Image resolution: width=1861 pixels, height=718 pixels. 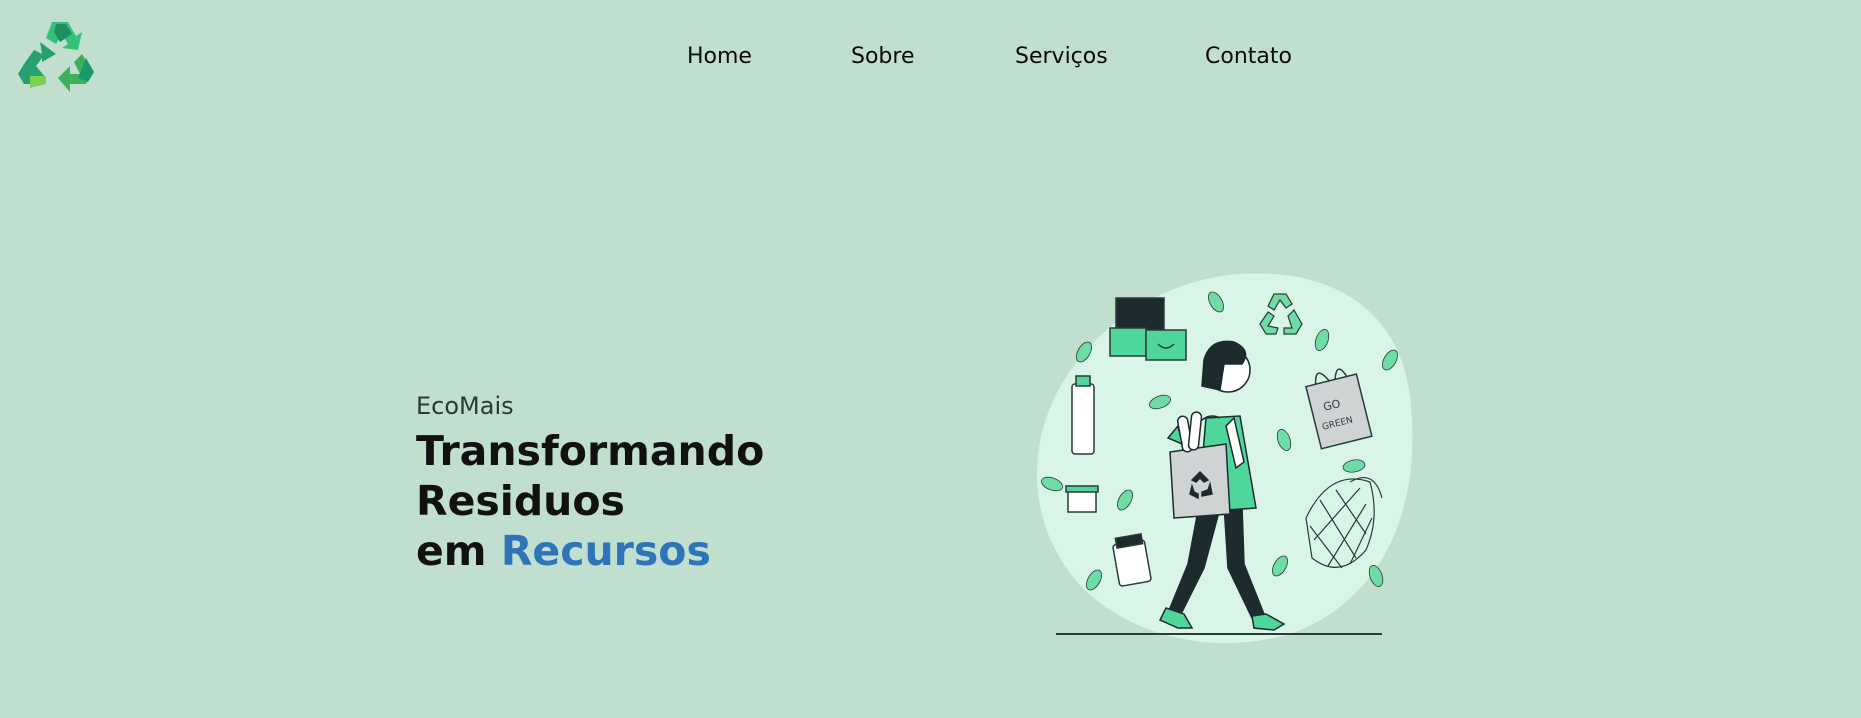 I want to click on nav-link-servicos: Serviços, so click(x=1061, y=57).